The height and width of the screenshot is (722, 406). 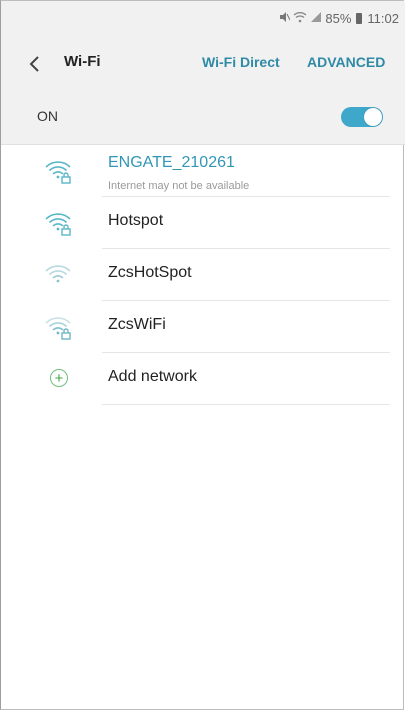 I want to click on wifi-icon, so click(x=58, y=275).